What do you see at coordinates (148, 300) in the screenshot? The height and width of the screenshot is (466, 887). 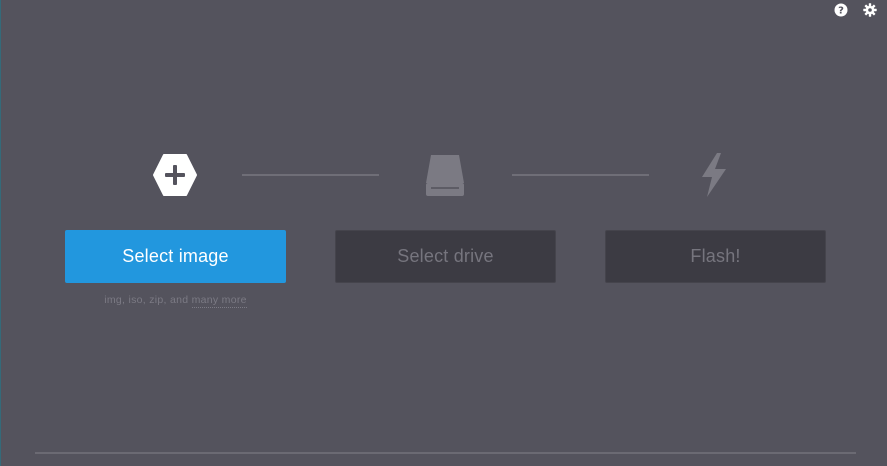 I see `supported-formats-text: img, iso, zip, and` at bounding box center [148, 300].